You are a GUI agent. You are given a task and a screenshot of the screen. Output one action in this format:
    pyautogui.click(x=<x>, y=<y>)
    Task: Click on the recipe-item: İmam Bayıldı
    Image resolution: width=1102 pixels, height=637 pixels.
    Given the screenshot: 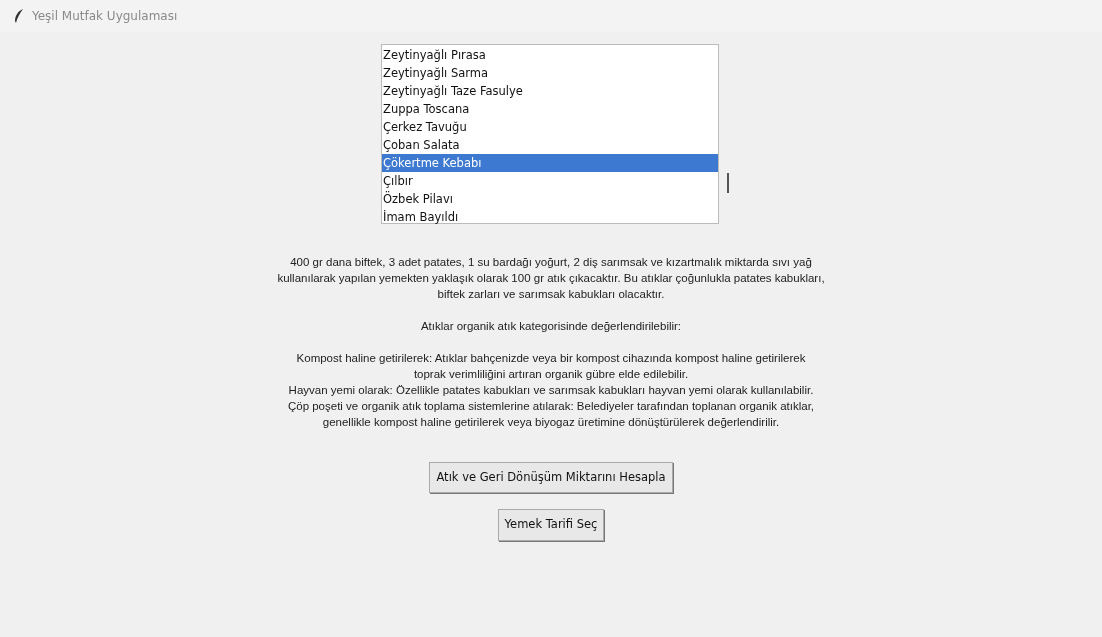 What is the action you would take?
    pyautogui.click(x=550, y=217)
    